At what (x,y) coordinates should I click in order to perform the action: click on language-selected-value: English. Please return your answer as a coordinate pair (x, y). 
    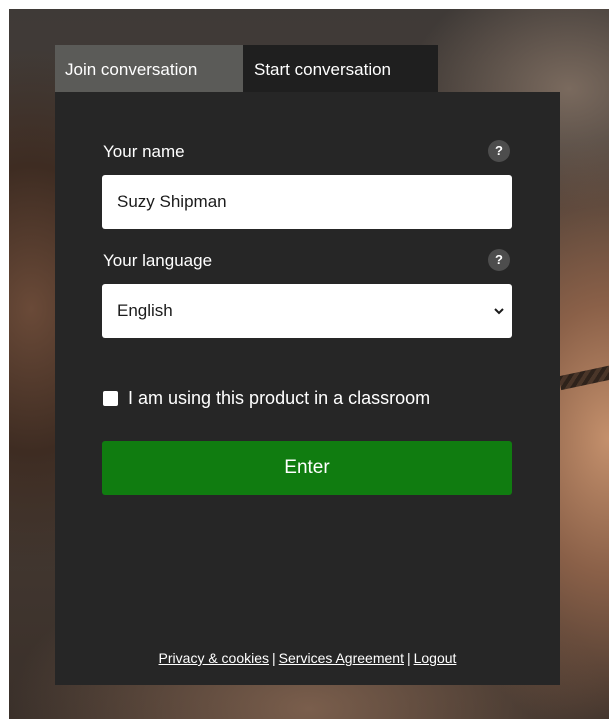
    Looking at the image, I should click on (145, 310).